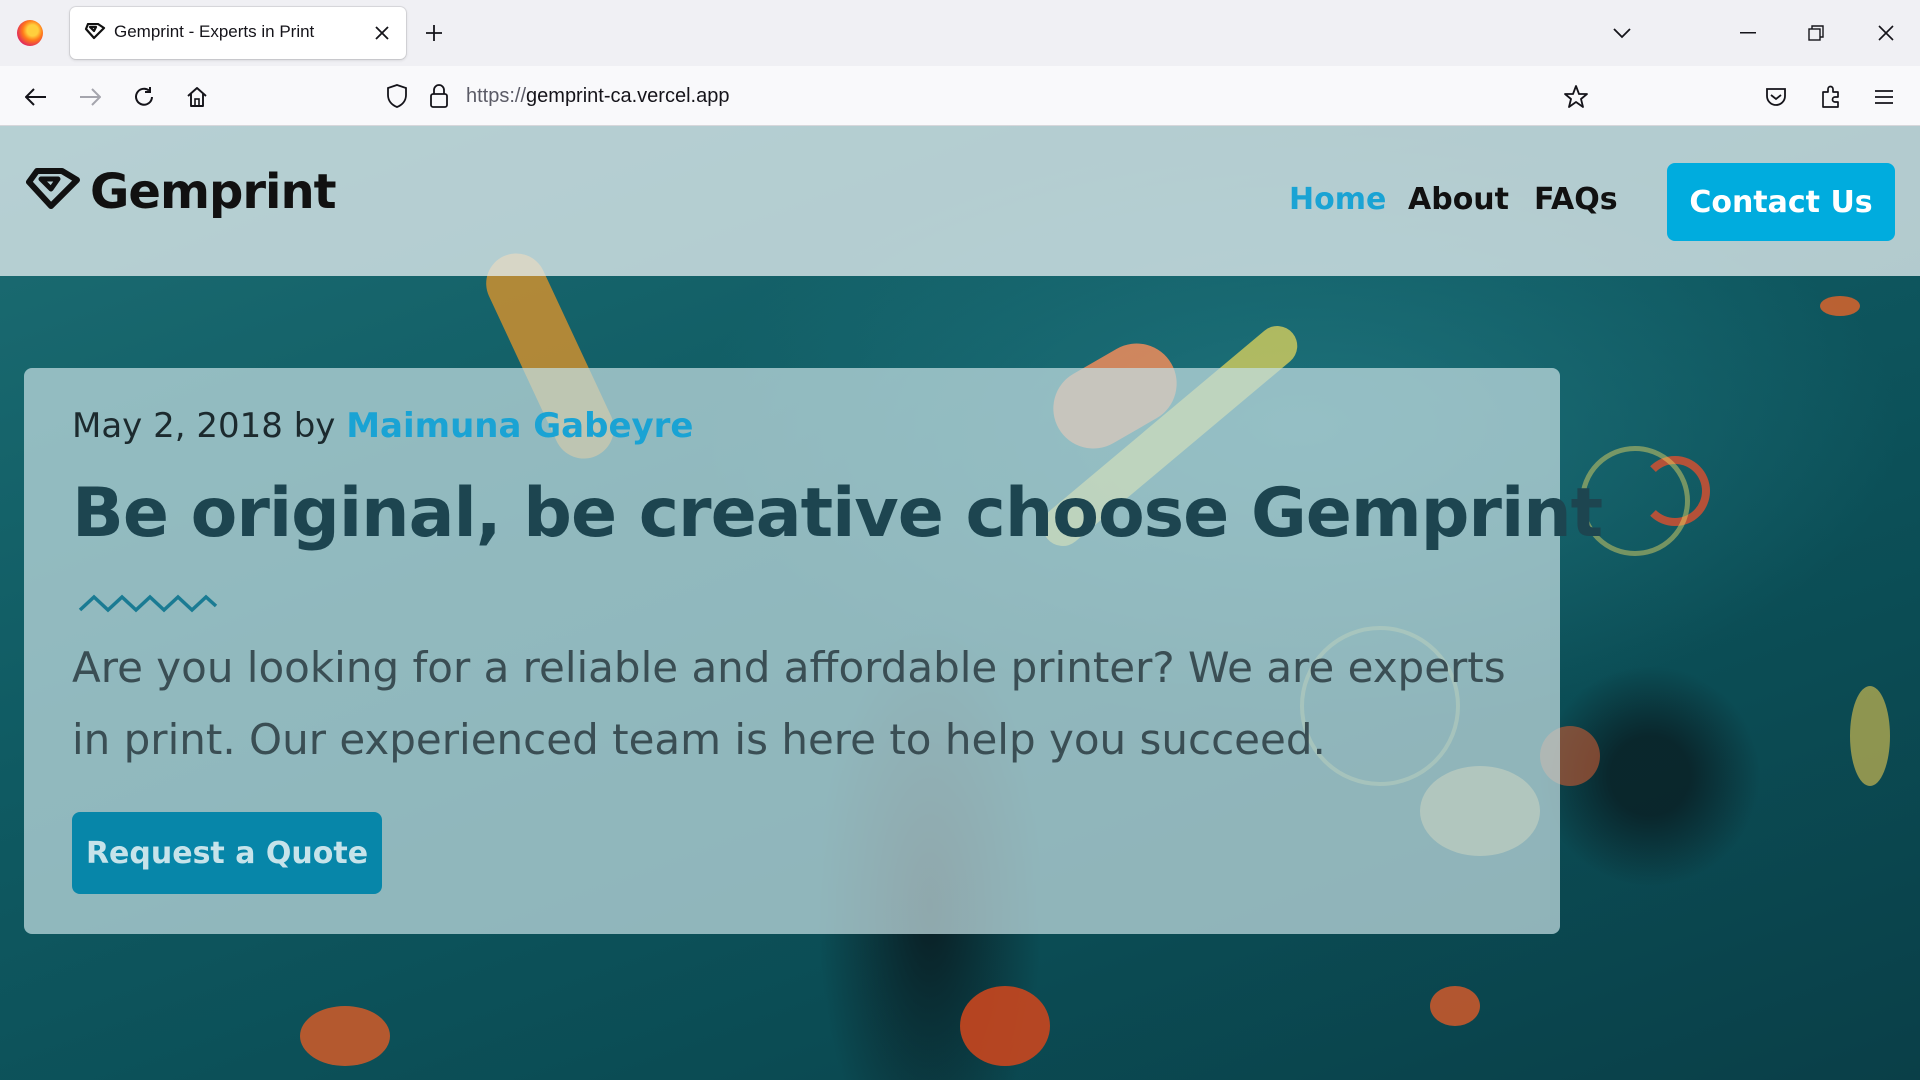 Image resolution: width=1920 pixels, height=1080 pixels. Describe the element at coordinates (1622, 33) in the screenshot. I see `chevron-down-icon` at that location.